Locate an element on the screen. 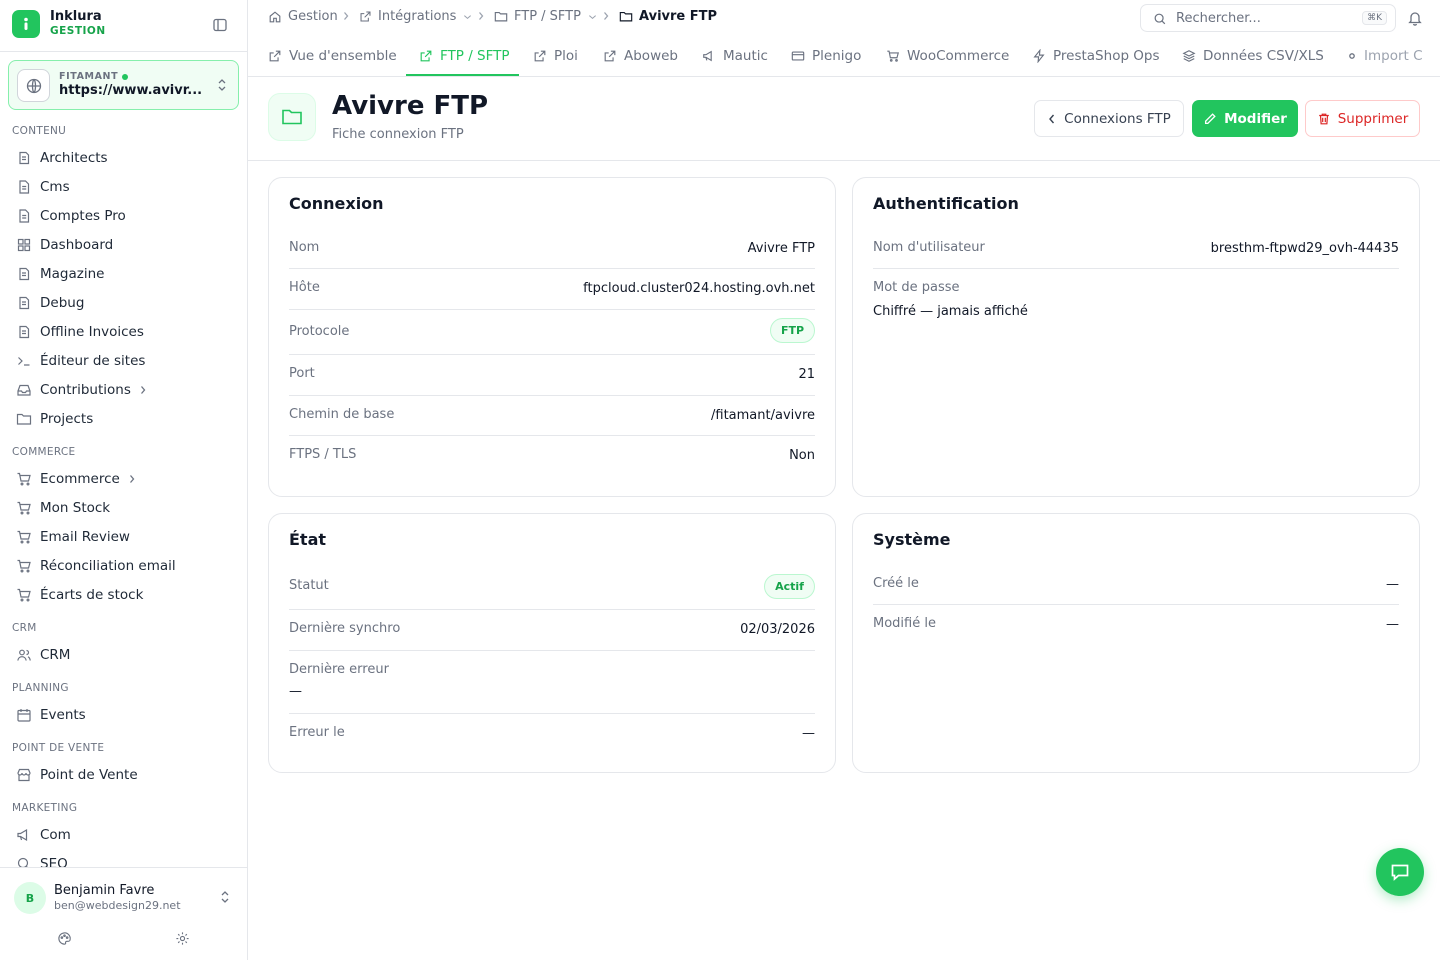 This screenshot has height=960, width=1440. avatar: B is located at coordinates (30, 898).